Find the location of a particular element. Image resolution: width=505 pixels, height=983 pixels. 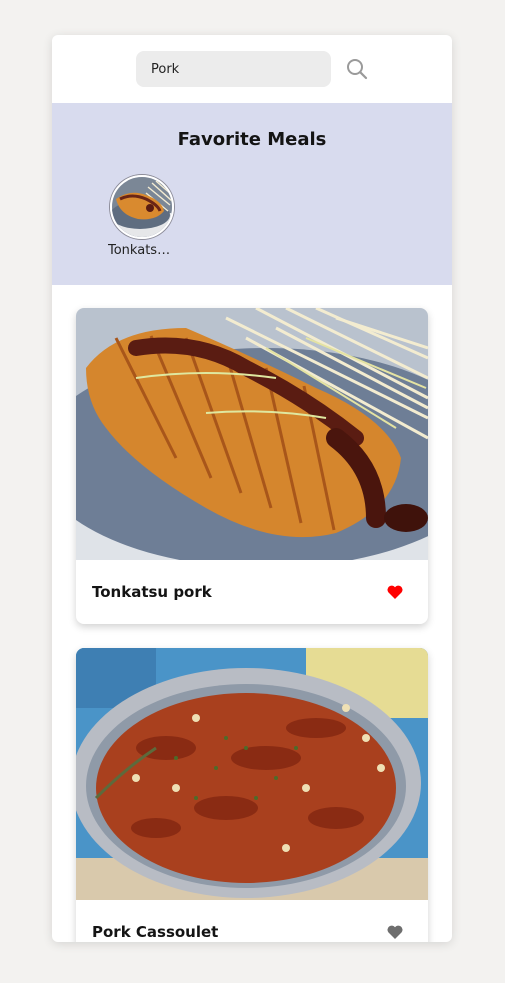

meal-info: Pork Cassoulet is located at coordinates (252, 921).